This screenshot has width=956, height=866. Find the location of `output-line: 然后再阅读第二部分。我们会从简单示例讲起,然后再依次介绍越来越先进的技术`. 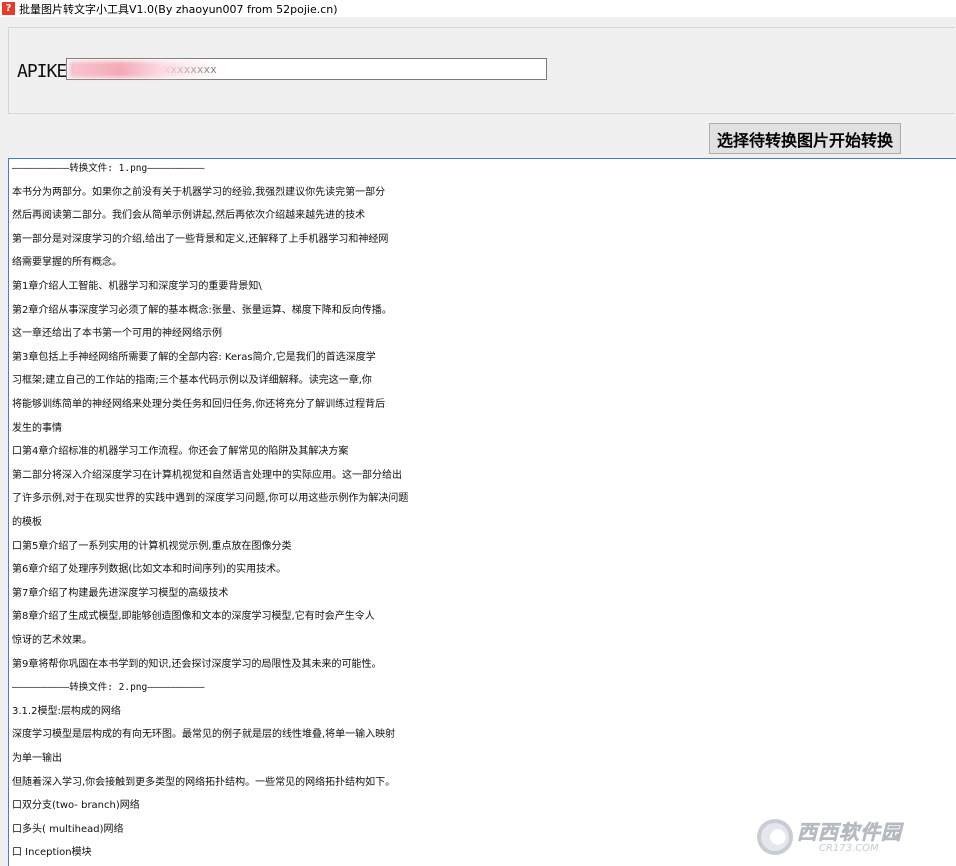

output-line: 然后再阅读第二部分。我们会从简单示例讲起,然后再依次介绍越来越先进的技术 is located at coordinates (189, 216).